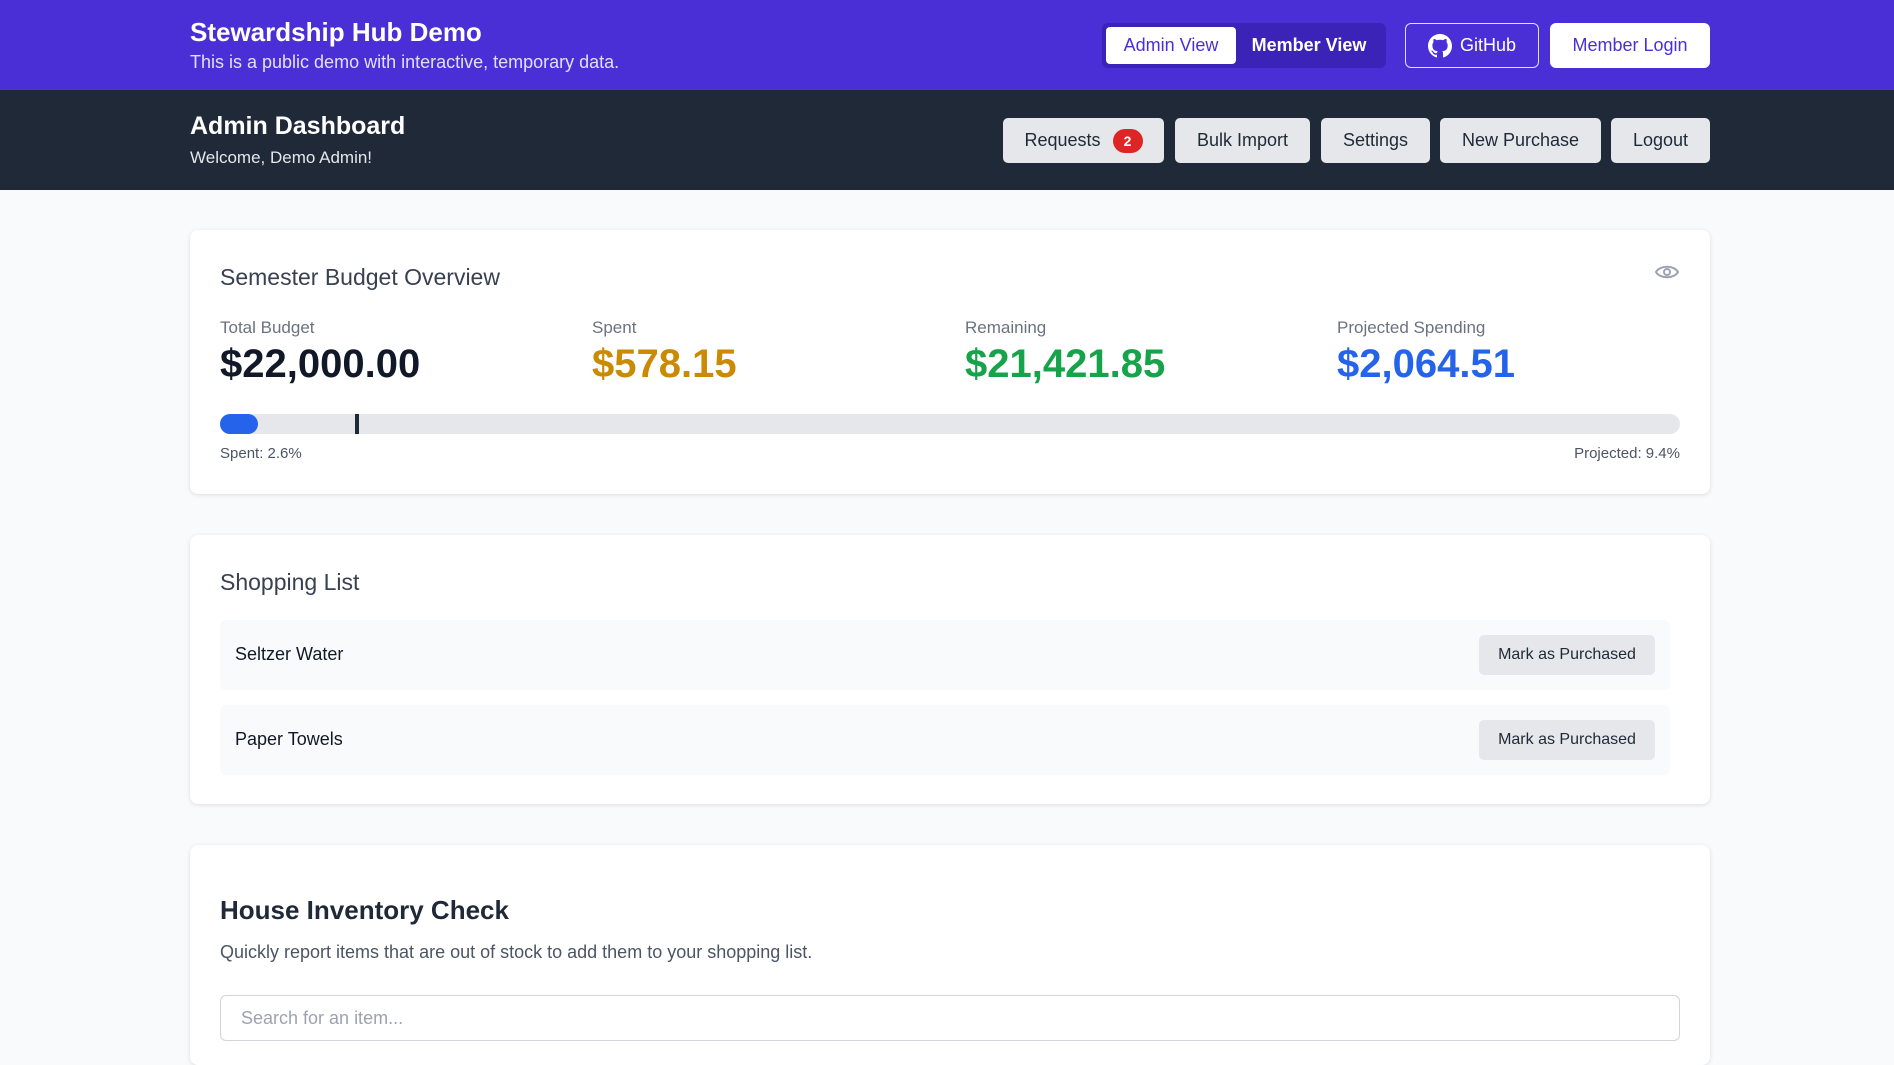  What do you see at coordinates (1065, 364) in the screenshot?
I see `remaining-value: $21,421.85` at bounding box center [1065, 364].